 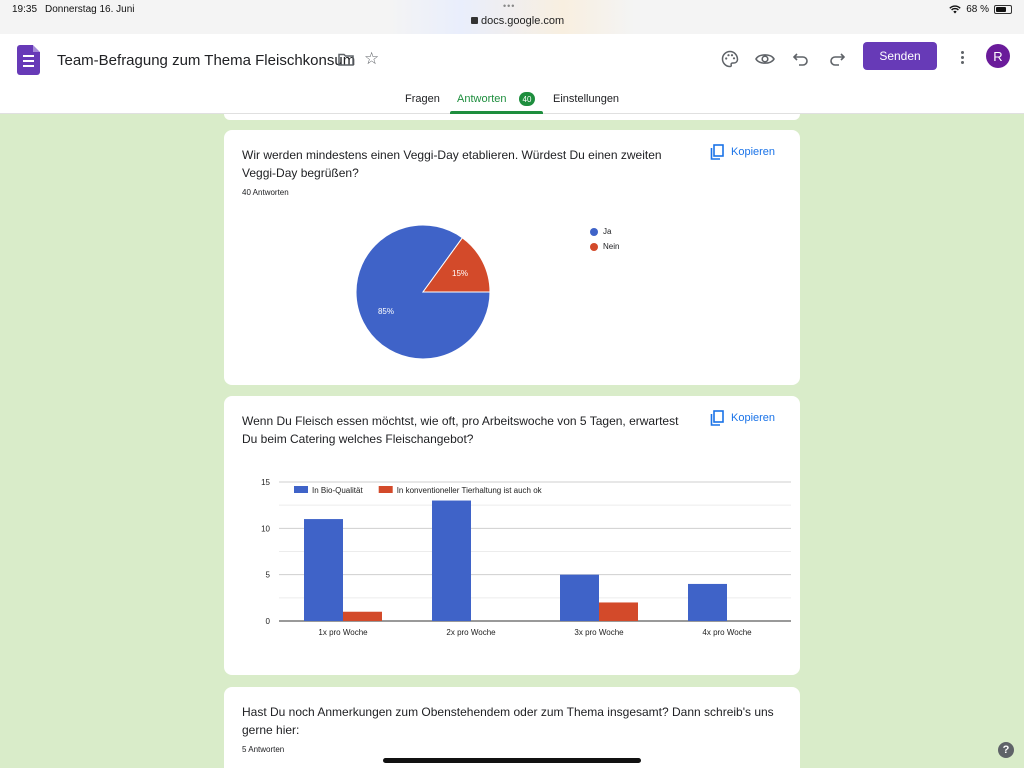 What do you see at coordinates (474, 20) in the screenshot?
I see `lock-icon` at bounding box center [474, 20].